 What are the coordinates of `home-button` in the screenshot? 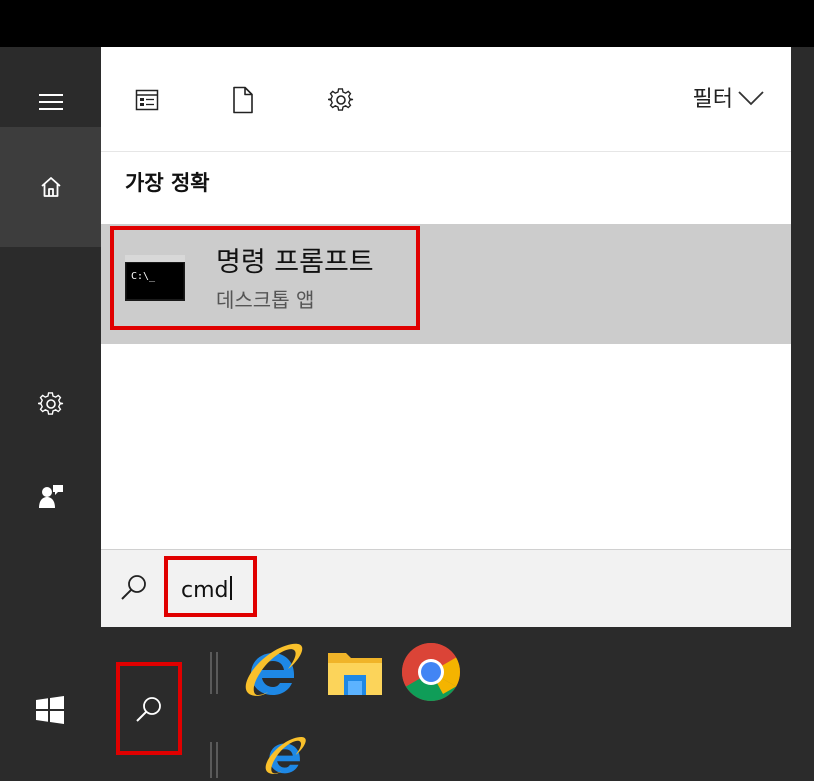 It's located at (50, 187).